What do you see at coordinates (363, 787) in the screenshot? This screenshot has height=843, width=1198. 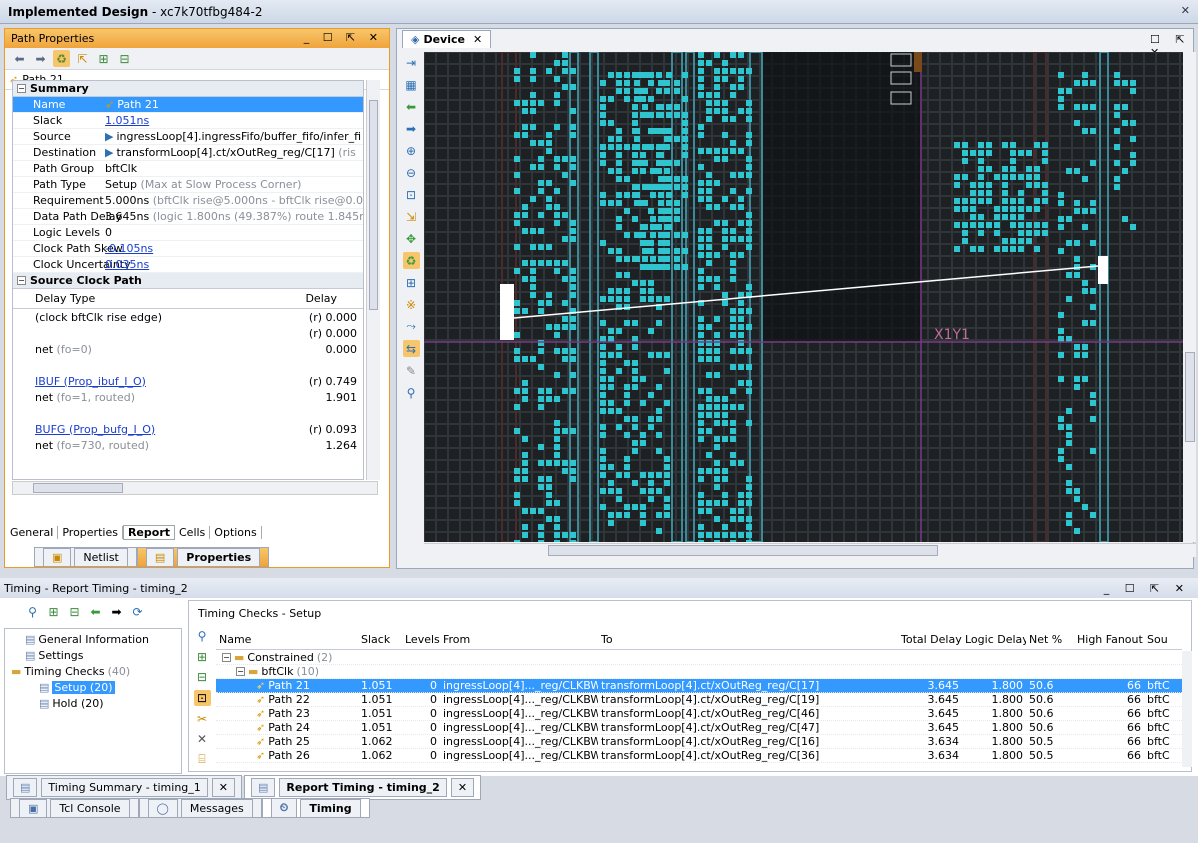 I see `report-tab: ▤ Report Timing - timing_2 ✕` at bounding box center [363, 787].